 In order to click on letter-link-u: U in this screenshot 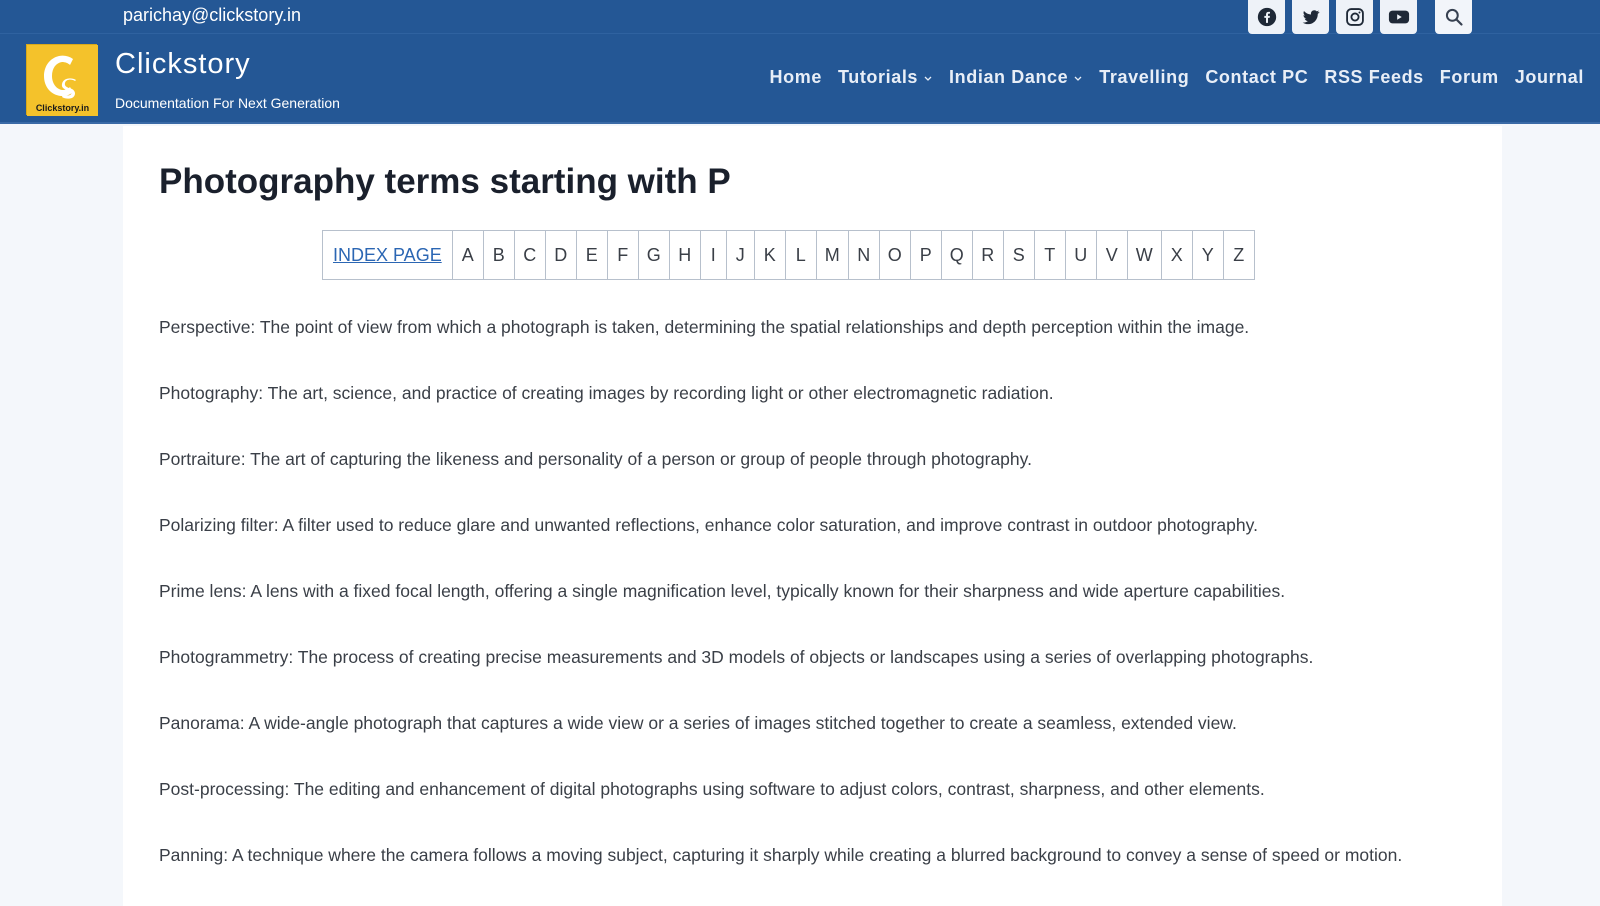, I will do `click(1080, 255)`.